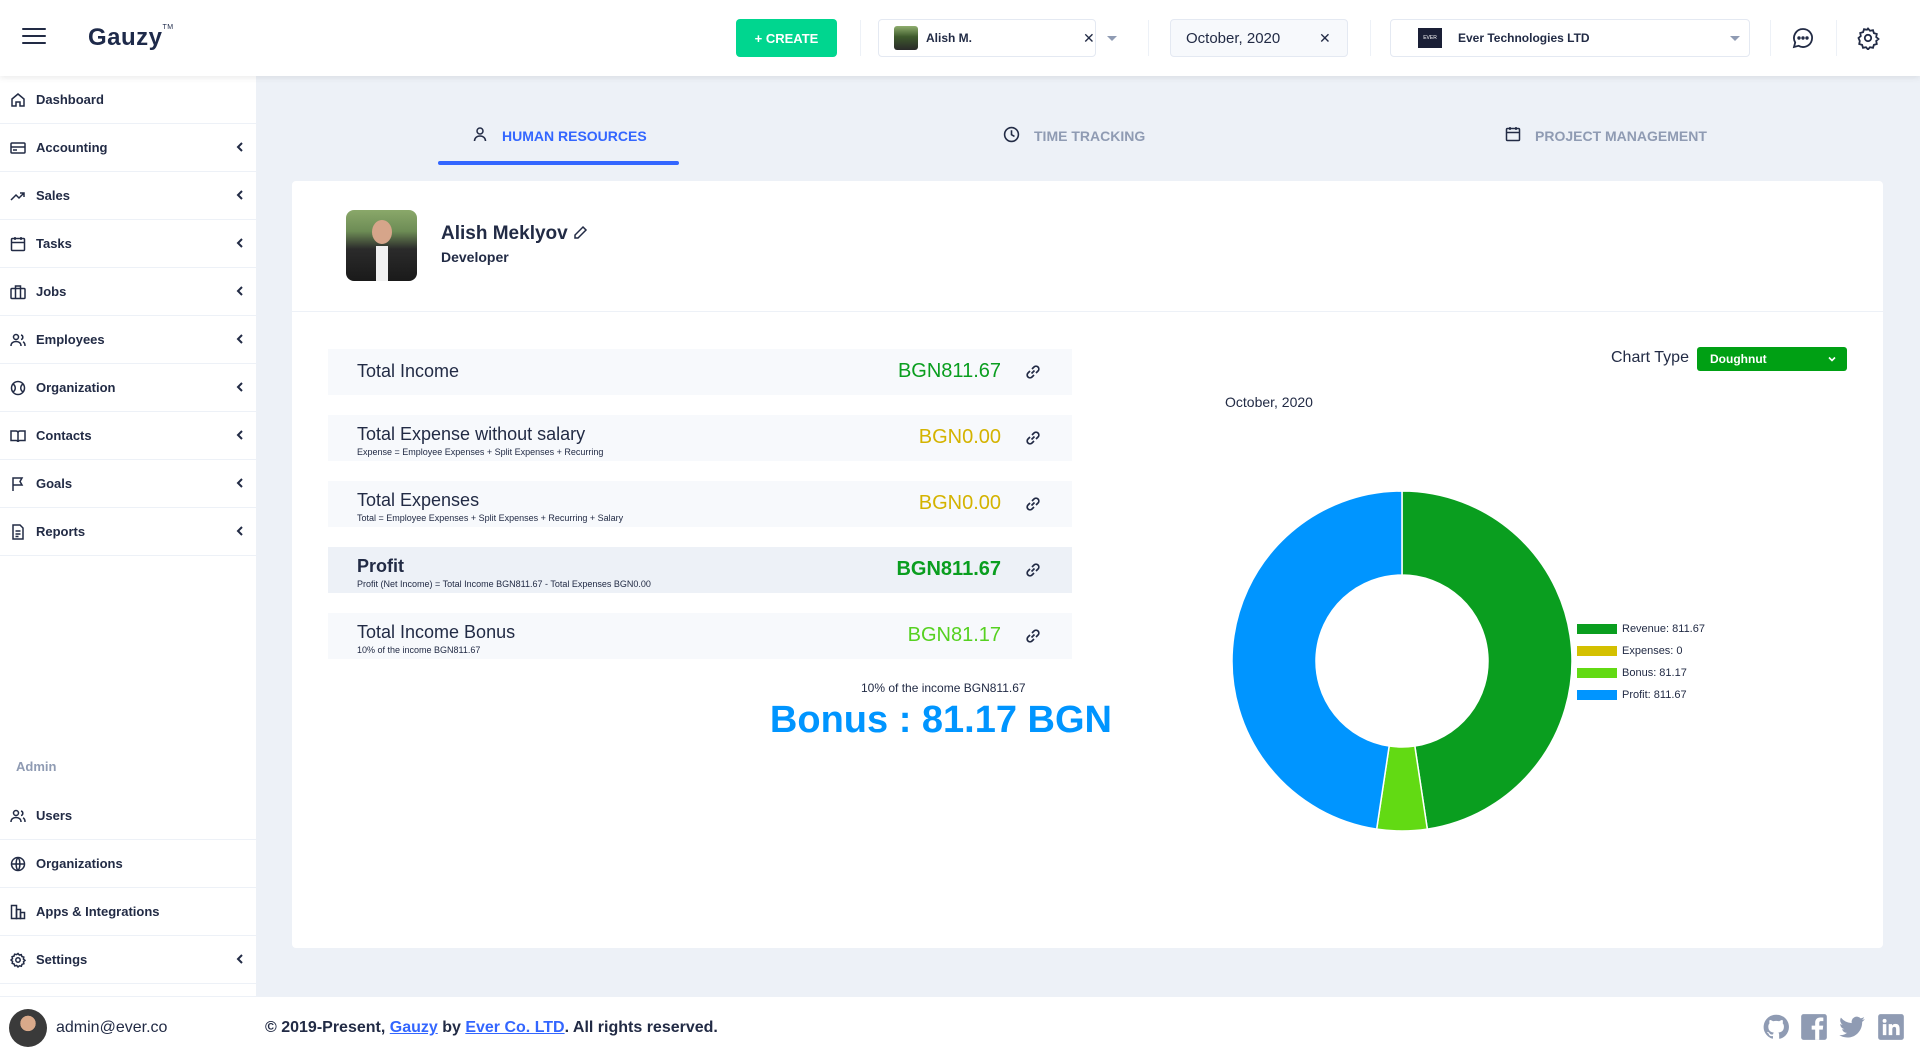 This screenshot has height=1057, width=1920. Describe the element at coordinates (128, 244) in the screenshot. I see `sidebar-item-tasks: Tasks` at that location.